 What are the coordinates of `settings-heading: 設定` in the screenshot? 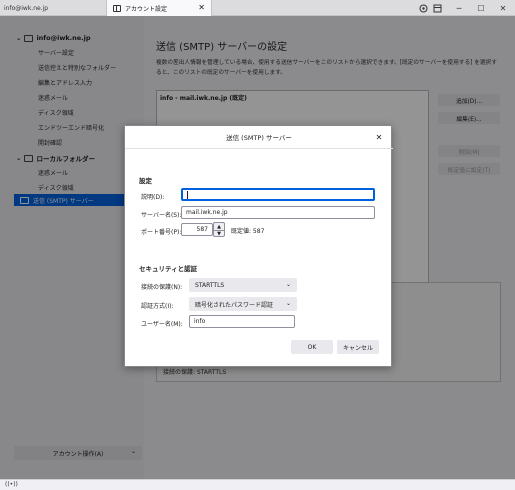 It's located at (145, 181).